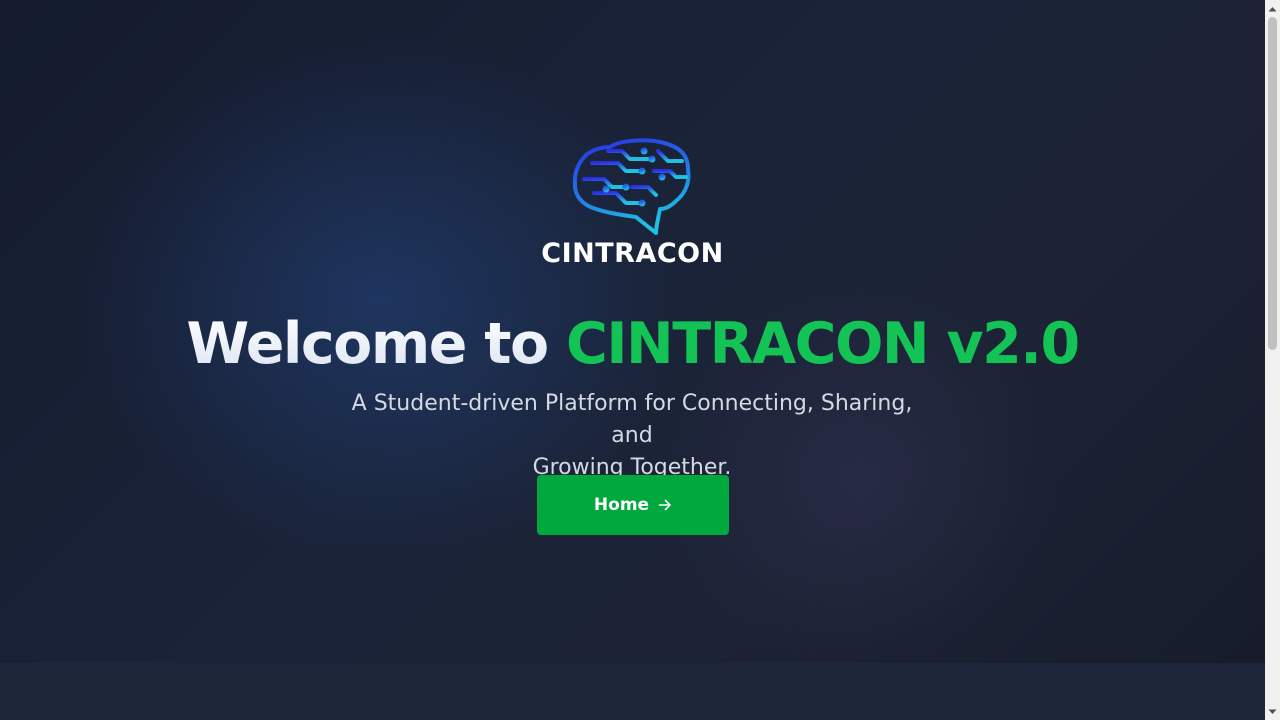  I want to click on vertical-scrollbar, so click(1272, 360).